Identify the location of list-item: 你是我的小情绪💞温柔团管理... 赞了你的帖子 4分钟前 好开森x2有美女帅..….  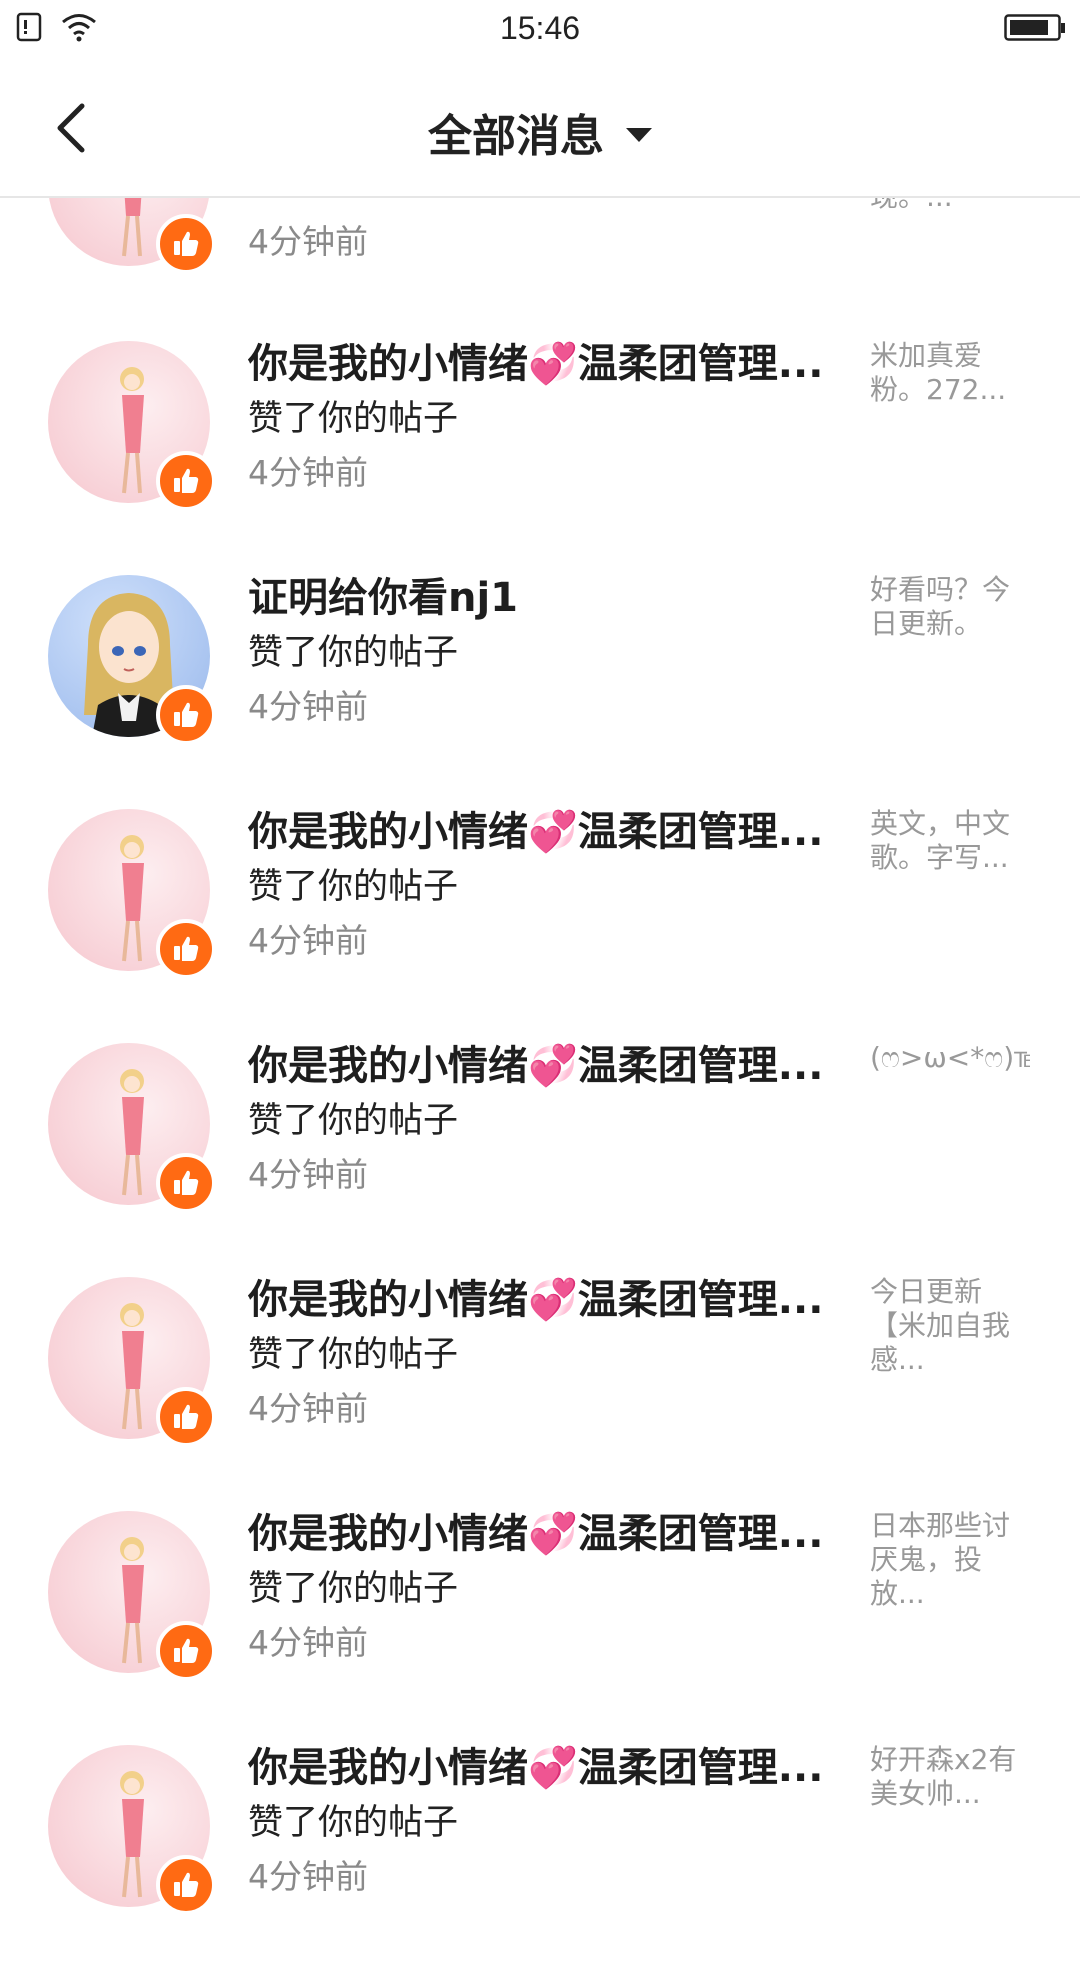
(540, 1858).